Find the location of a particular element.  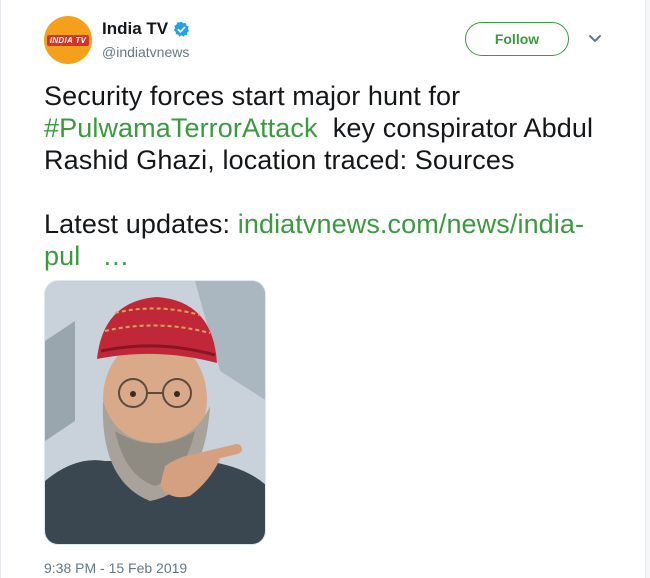

chevron-down-icon is located at coordinates (595, 39).